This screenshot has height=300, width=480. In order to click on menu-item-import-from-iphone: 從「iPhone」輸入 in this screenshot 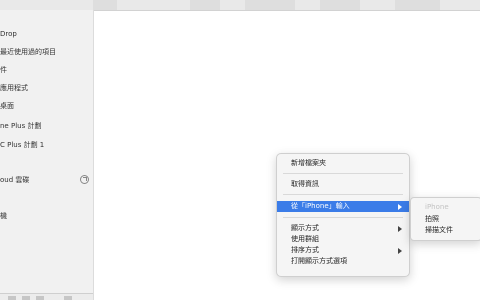, I will do `click(343, 206)`.